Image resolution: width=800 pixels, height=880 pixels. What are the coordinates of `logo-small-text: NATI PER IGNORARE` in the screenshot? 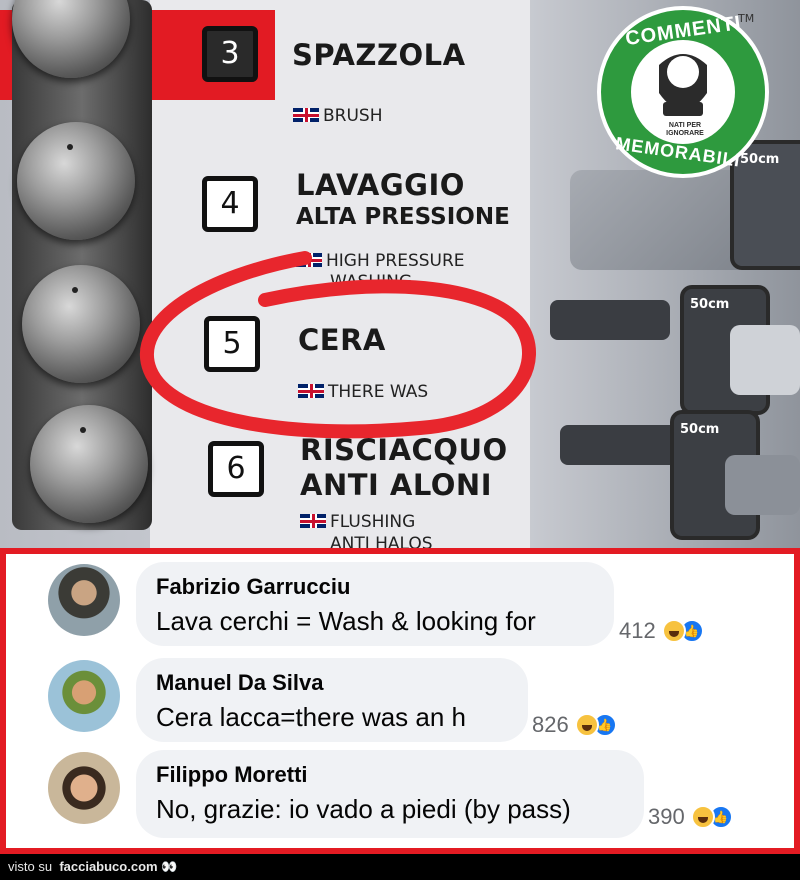 It's located at (685, 129).